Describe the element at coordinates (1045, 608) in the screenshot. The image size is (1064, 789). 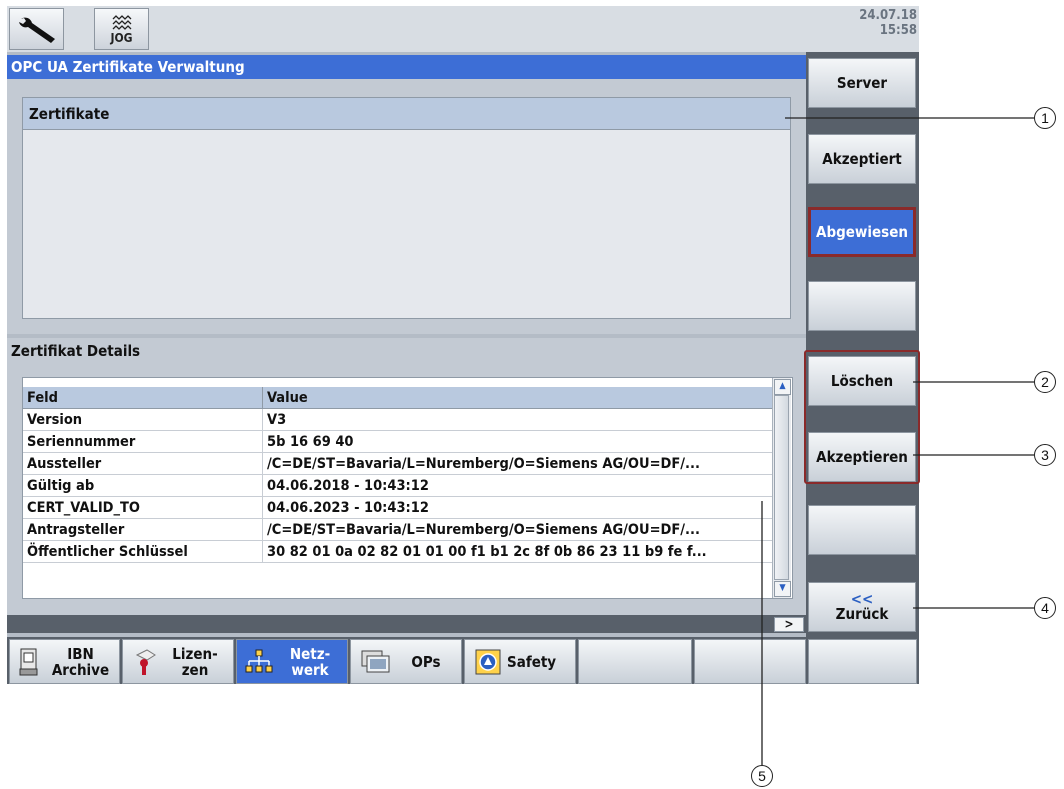
I see `callout-4: 4` at that location.